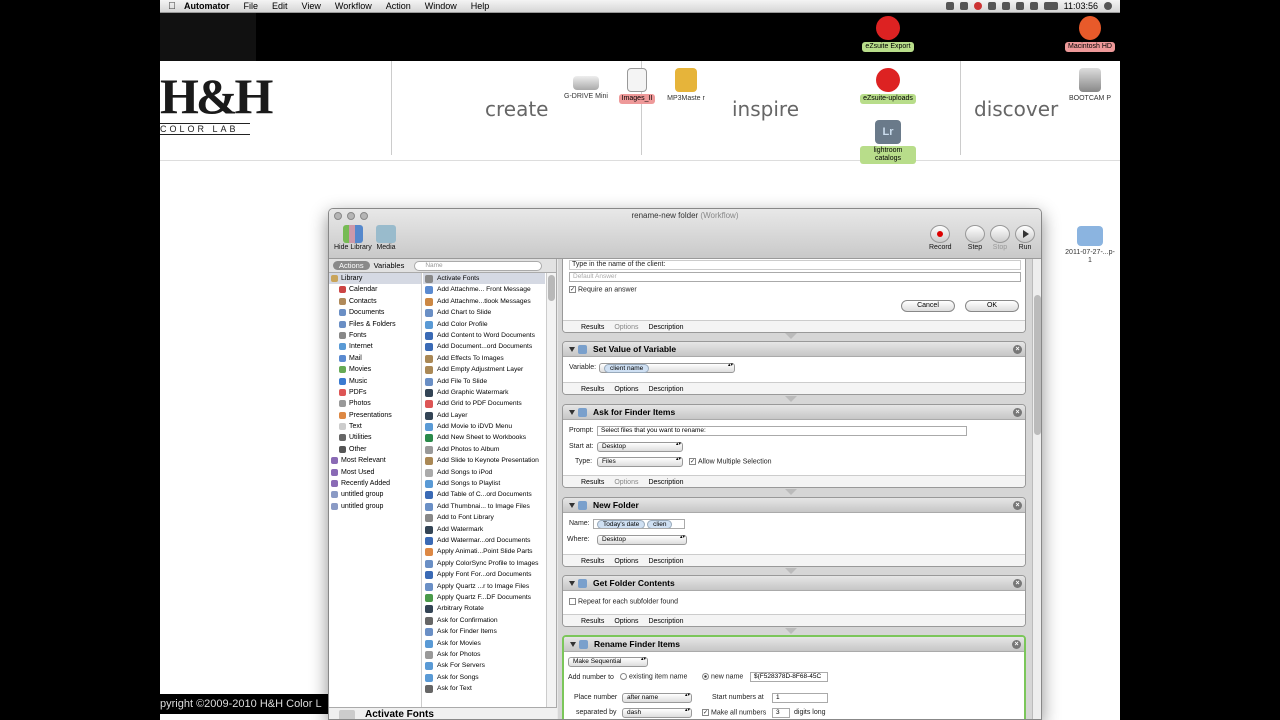 This screenshot has width=1280, height=720. I want to click on action-item: Add Attachme... Front Message, so click(484, 289).